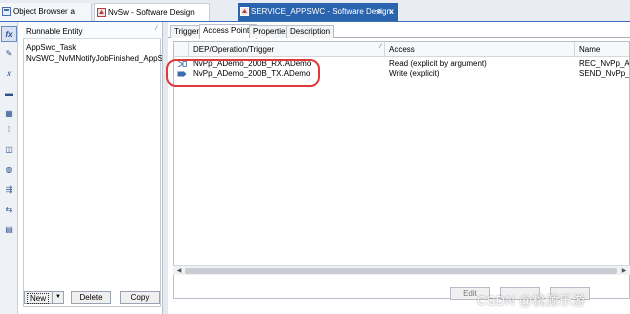  Describe the element at coordinates (310, 31) in the screenshot. I see `tab-description: Description` at that location.